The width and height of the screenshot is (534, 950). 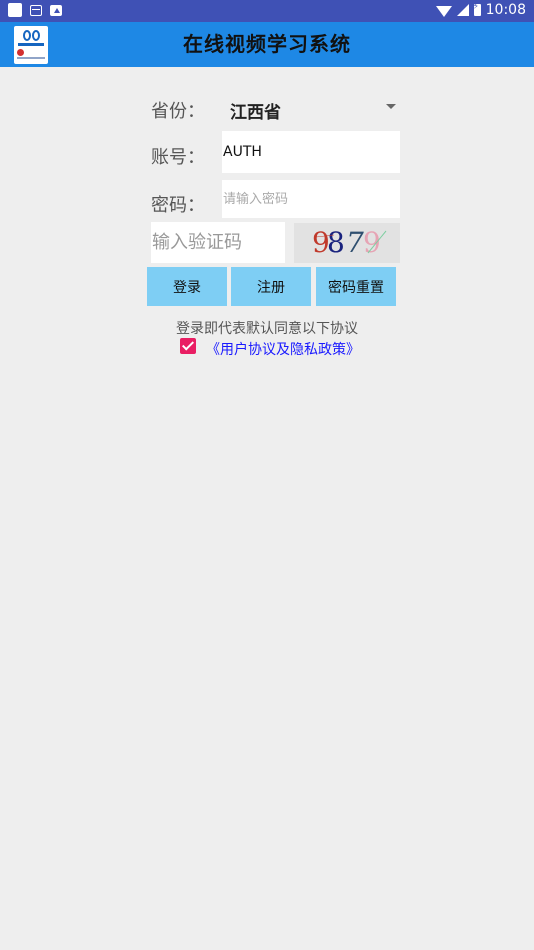 What do you see at coordinates (15, 10) in the screenshot?
I see `notification-square-icon` at bounding box center [15, 10].